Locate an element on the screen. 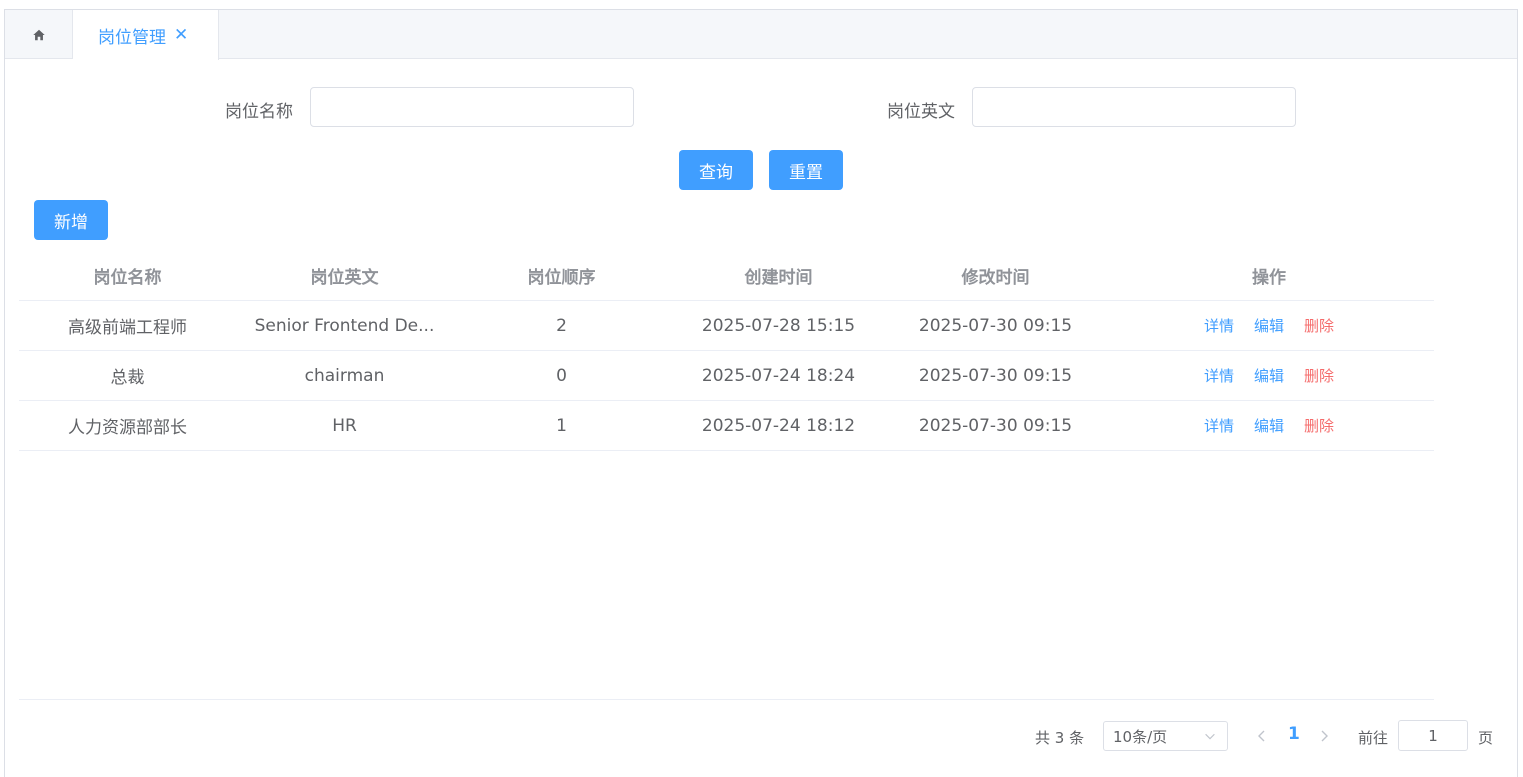  goto-page-input is located at coordinates (1433, 735).